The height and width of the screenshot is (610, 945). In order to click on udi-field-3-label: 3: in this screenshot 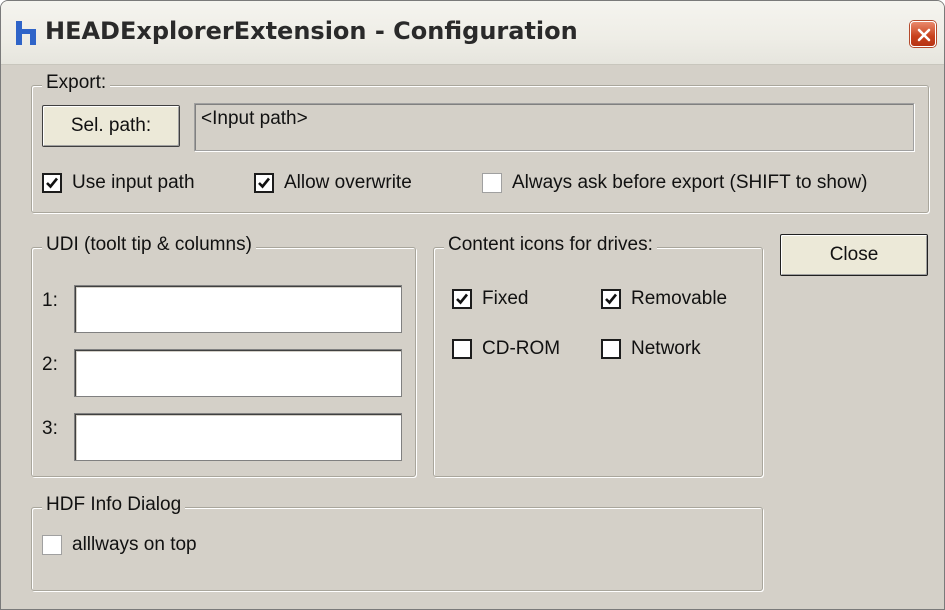, I will do `click(50, 428)`.